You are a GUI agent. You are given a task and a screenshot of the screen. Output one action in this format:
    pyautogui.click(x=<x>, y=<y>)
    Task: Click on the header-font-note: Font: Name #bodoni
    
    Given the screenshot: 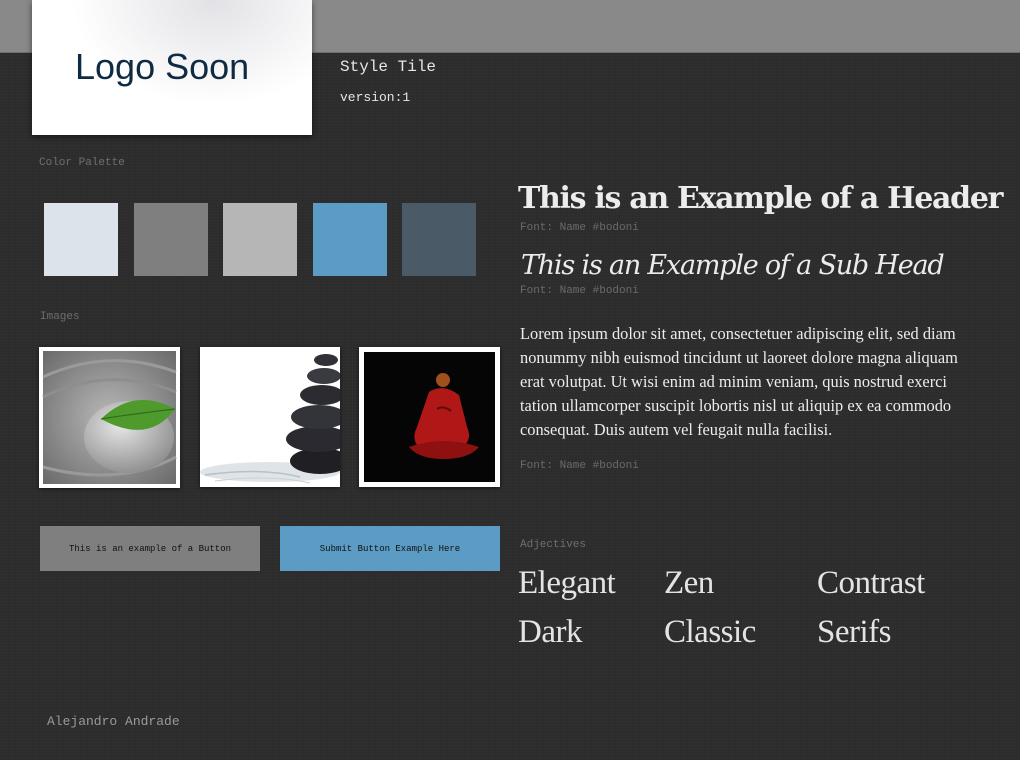 What is the action you would take?
    pyautogui.click(x=579, y=228)
    